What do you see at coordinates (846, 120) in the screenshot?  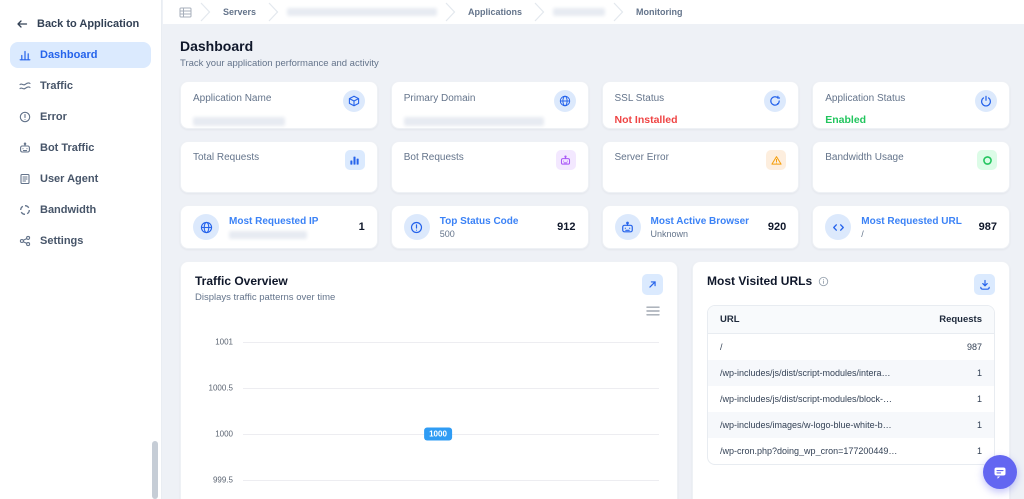 I see `application-status-value: Enabled` at bounding box center [846, 120].